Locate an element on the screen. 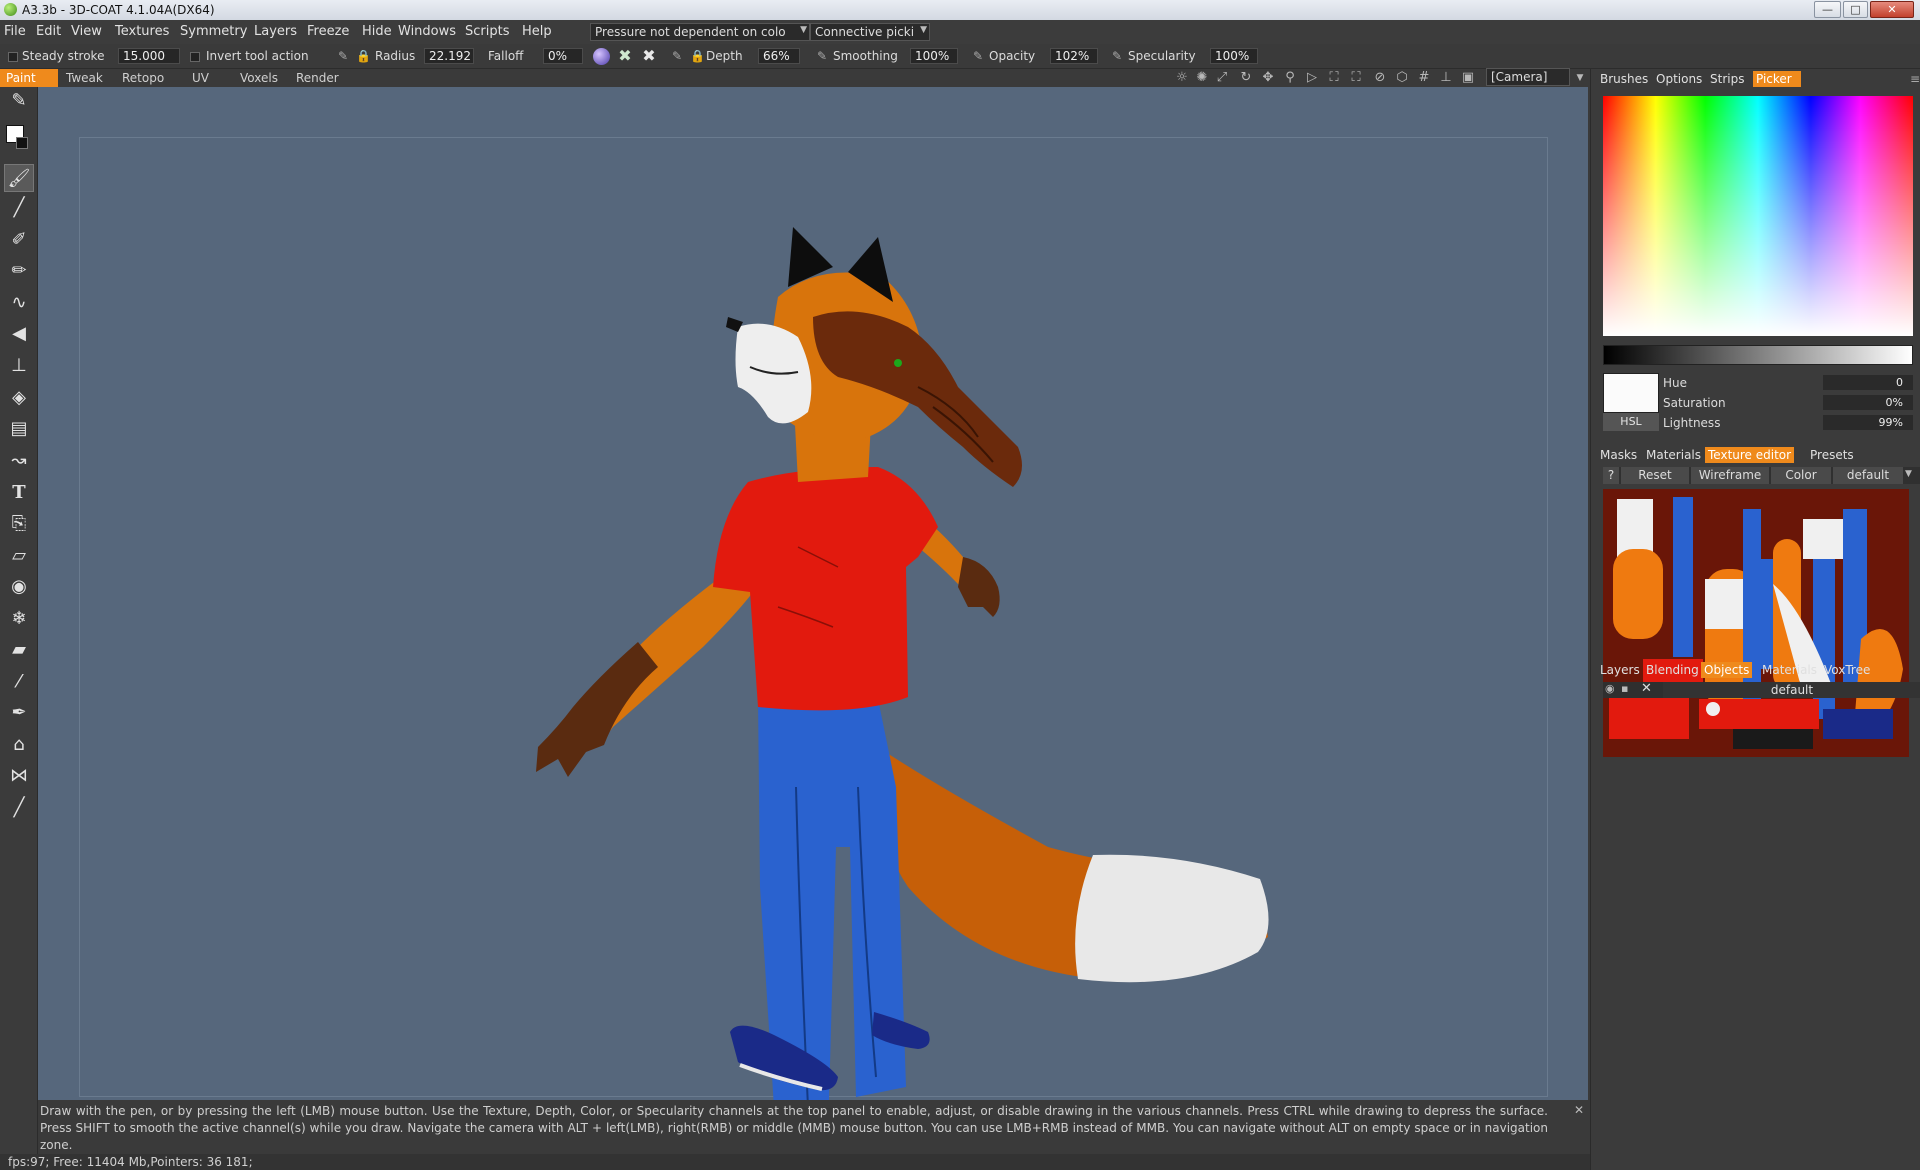 The width and height of the screenshot is (1920, 1170). invert-tool-checkbox is located at coordinates (195, 57).